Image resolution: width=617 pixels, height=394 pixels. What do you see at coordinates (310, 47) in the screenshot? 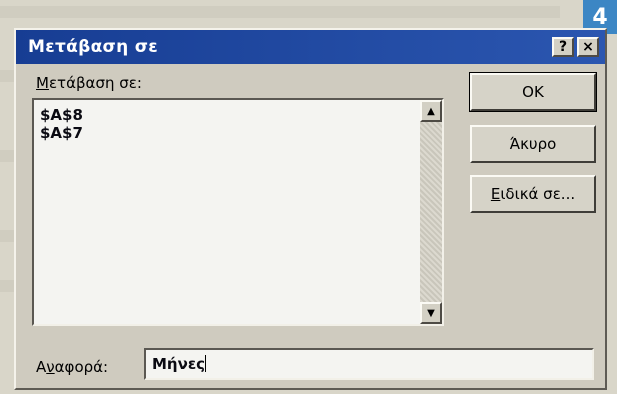
I see `dialog-titlebar: Μετάβαση σε ? ×` at bounding box center [310, 47].